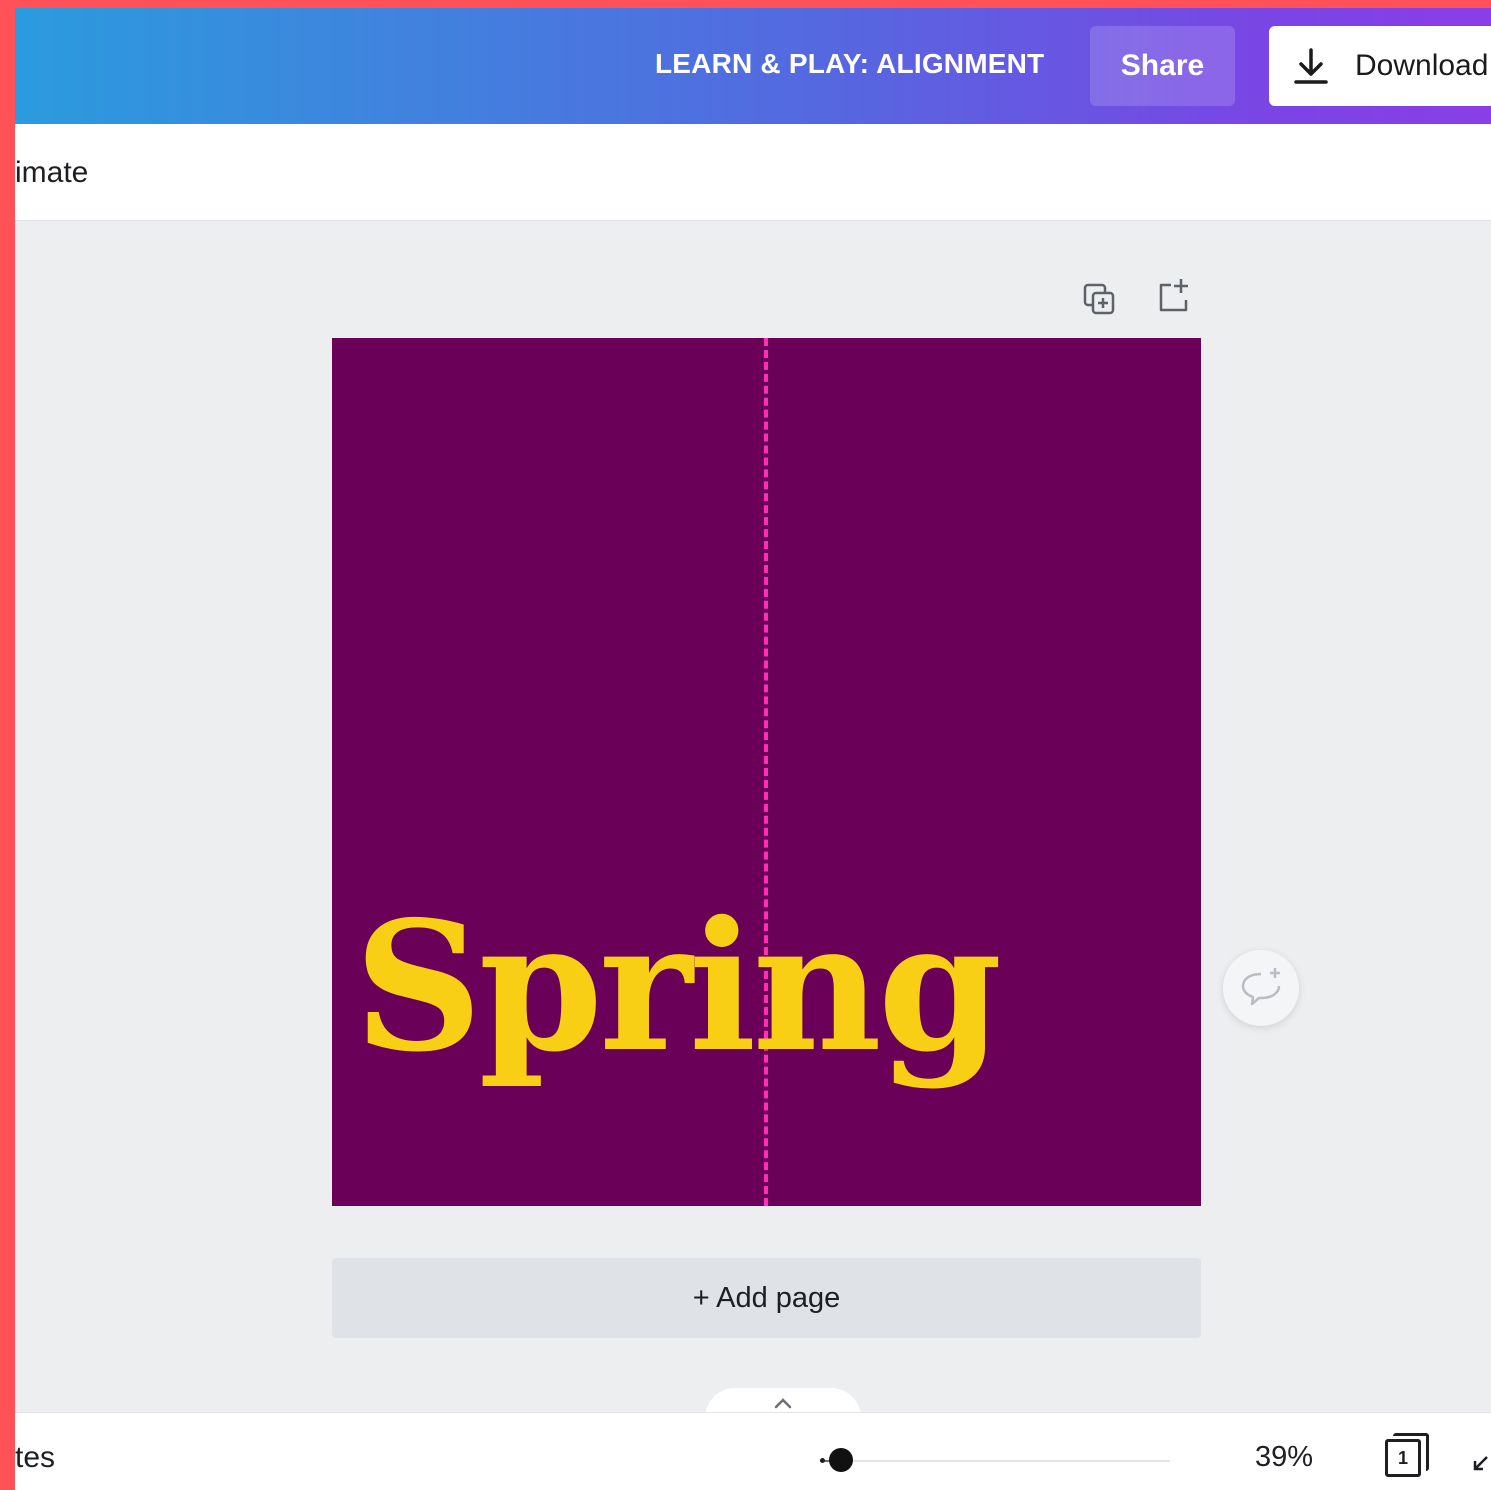 Image resolution: width=1491 pixels, height=1490 pixels. What do you see at coordinates (35, 1458) in the screenshot?
I see `notes-button: tes` at bounding box center [35, 1458].